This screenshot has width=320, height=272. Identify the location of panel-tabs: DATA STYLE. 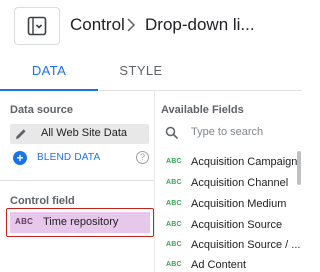
(151, 71).